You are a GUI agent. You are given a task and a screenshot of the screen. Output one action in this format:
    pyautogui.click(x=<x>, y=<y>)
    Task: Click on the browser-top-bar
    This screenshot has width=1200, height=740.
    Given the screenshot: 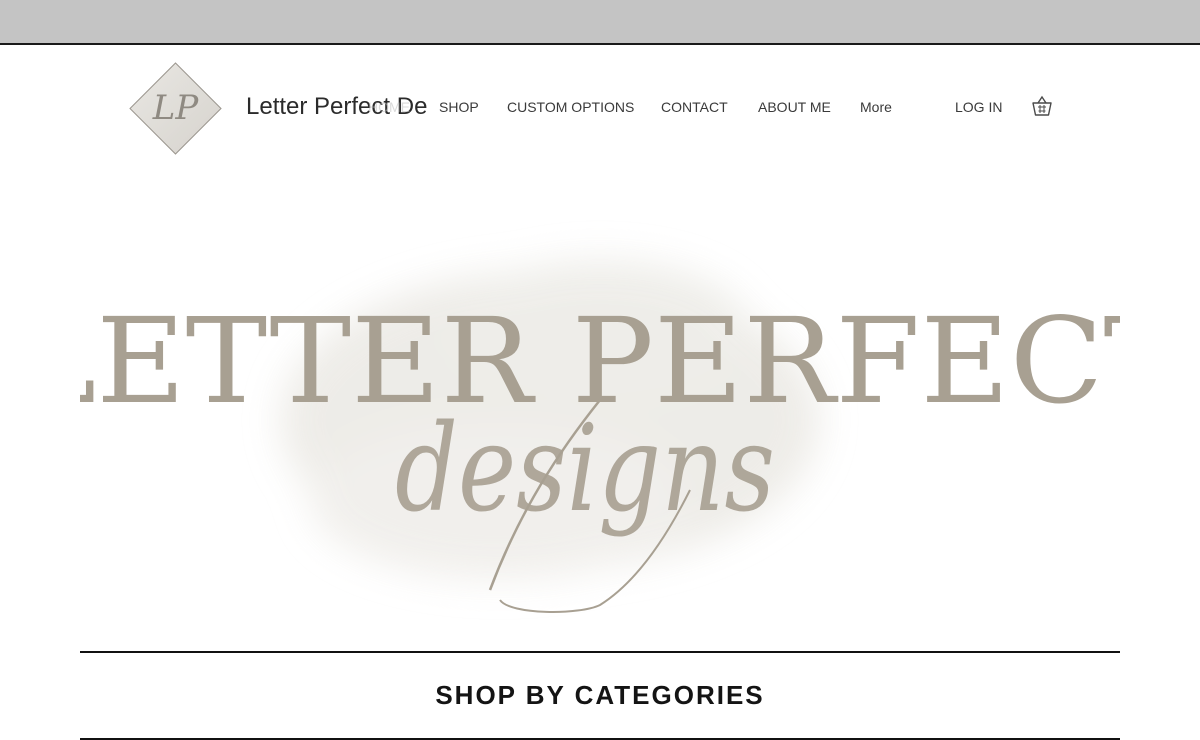 What is the action you would take?
    pyautogui.click(x=600, y=22)
    